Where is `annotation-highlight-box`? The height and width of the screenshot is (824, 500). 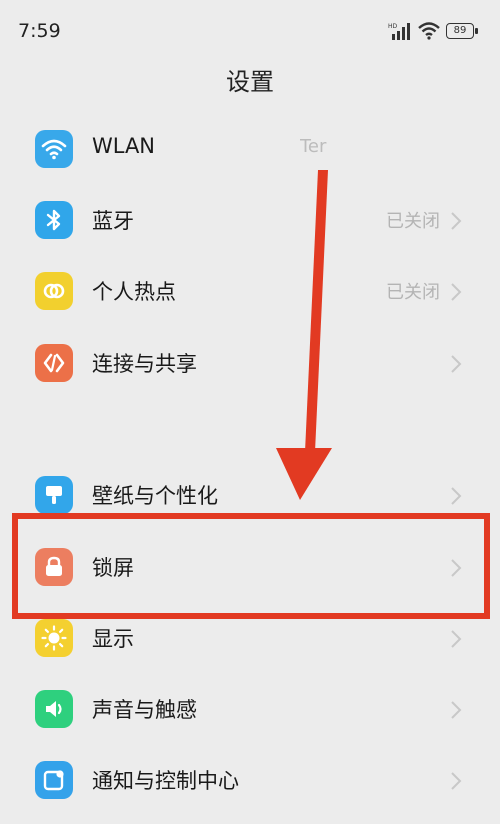 annotation-highlight-box is located at coordinates (251, 566).